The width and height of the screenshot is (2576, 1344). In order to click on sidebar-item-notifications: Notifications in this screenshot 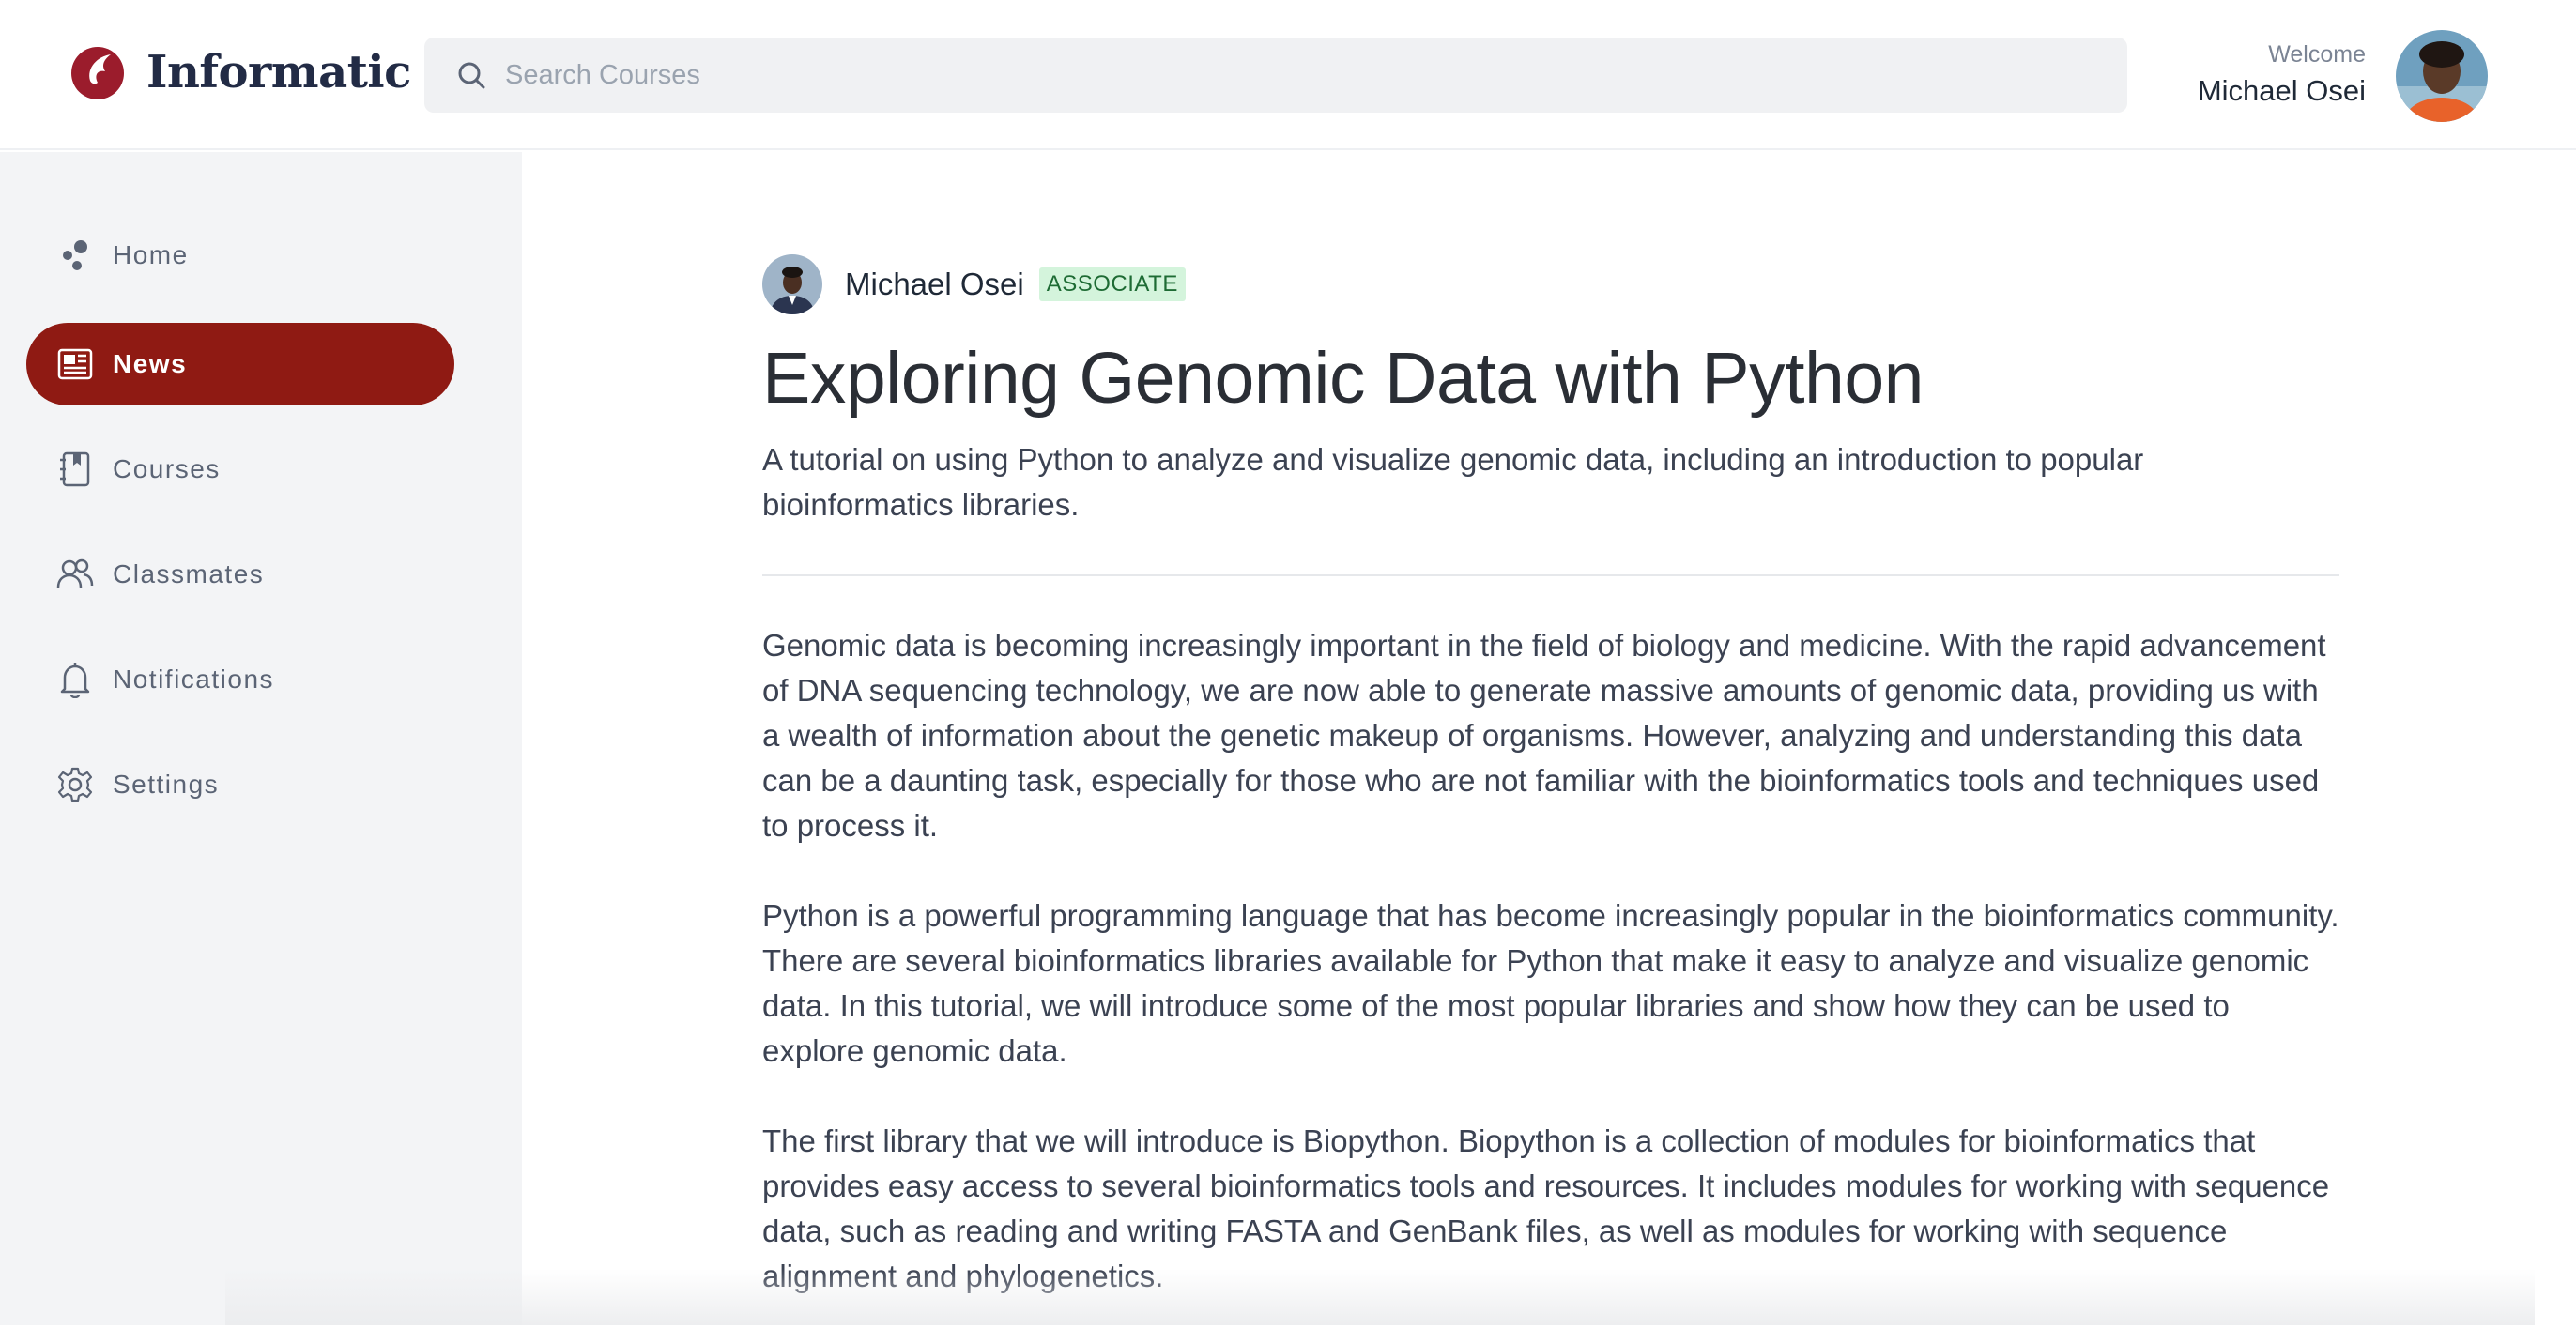, I will do `click(240, 679)`.